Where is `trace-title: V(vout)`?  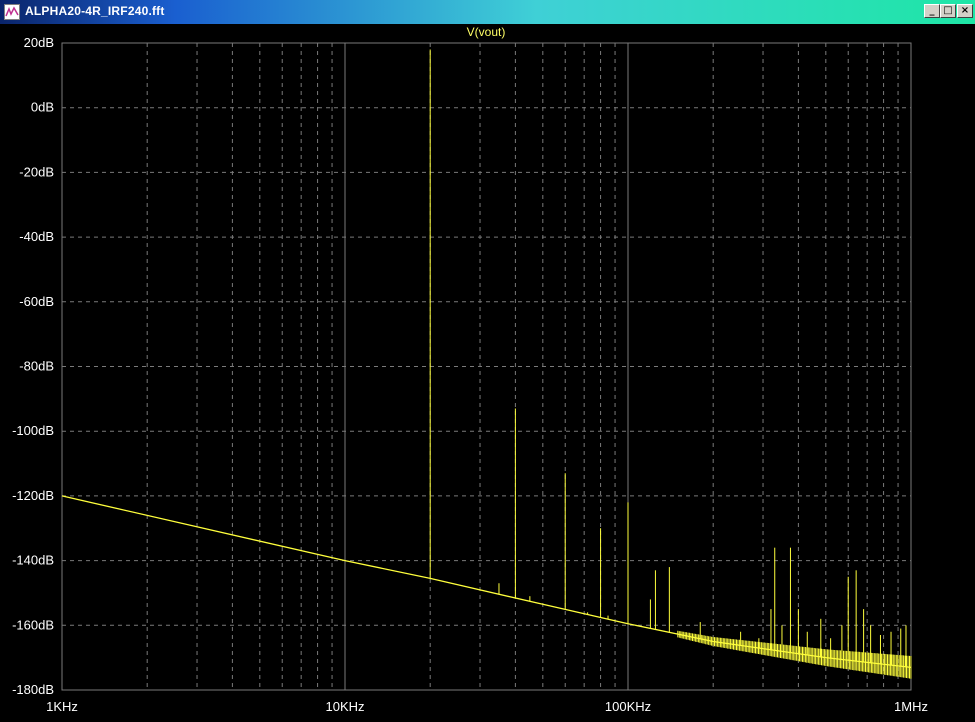 trace-title: V(vout) is located at coordinates (486, 32).